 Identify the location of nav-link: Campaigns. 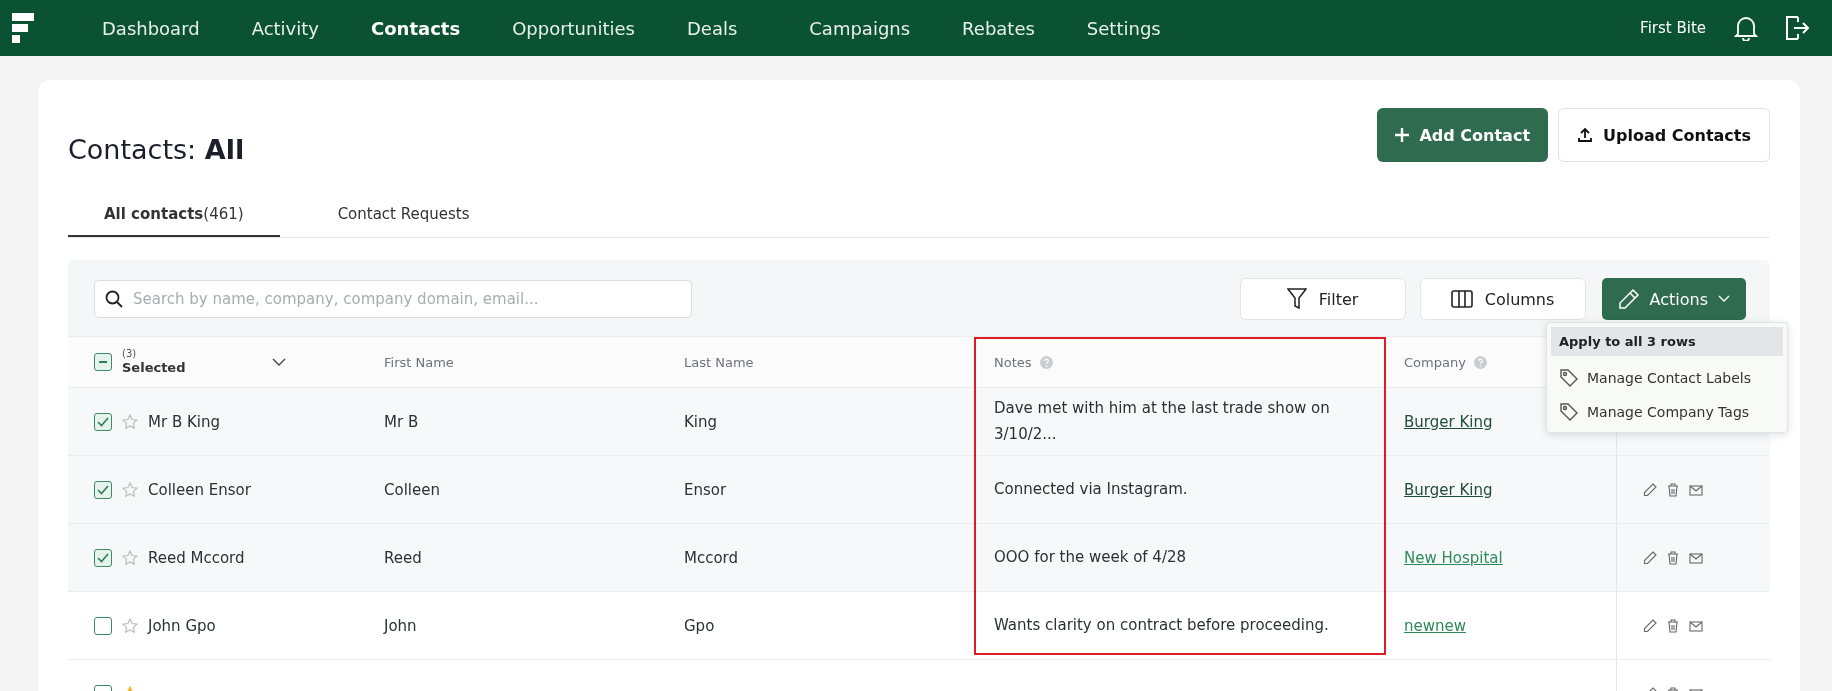
(860, 28).